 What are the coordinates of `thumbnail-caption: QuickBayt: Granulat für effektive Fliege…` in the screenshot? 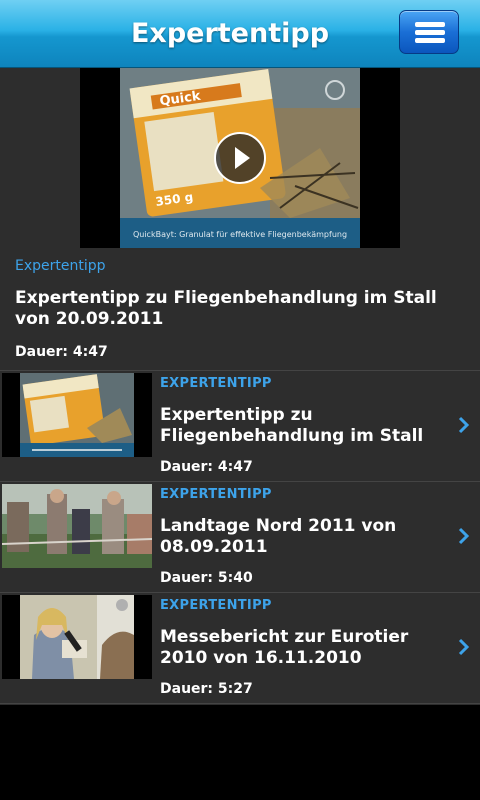 It's located at (240, 234).